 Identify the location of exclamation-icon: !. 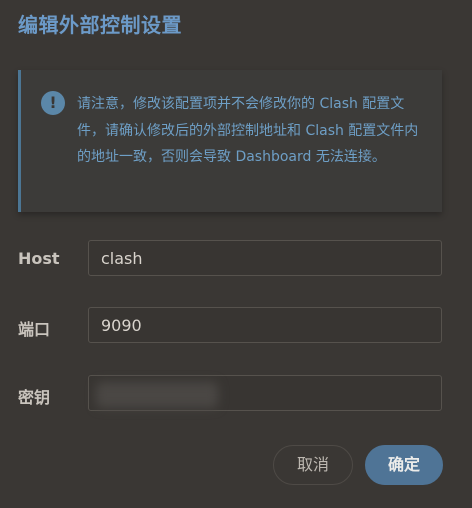
(53, 103).